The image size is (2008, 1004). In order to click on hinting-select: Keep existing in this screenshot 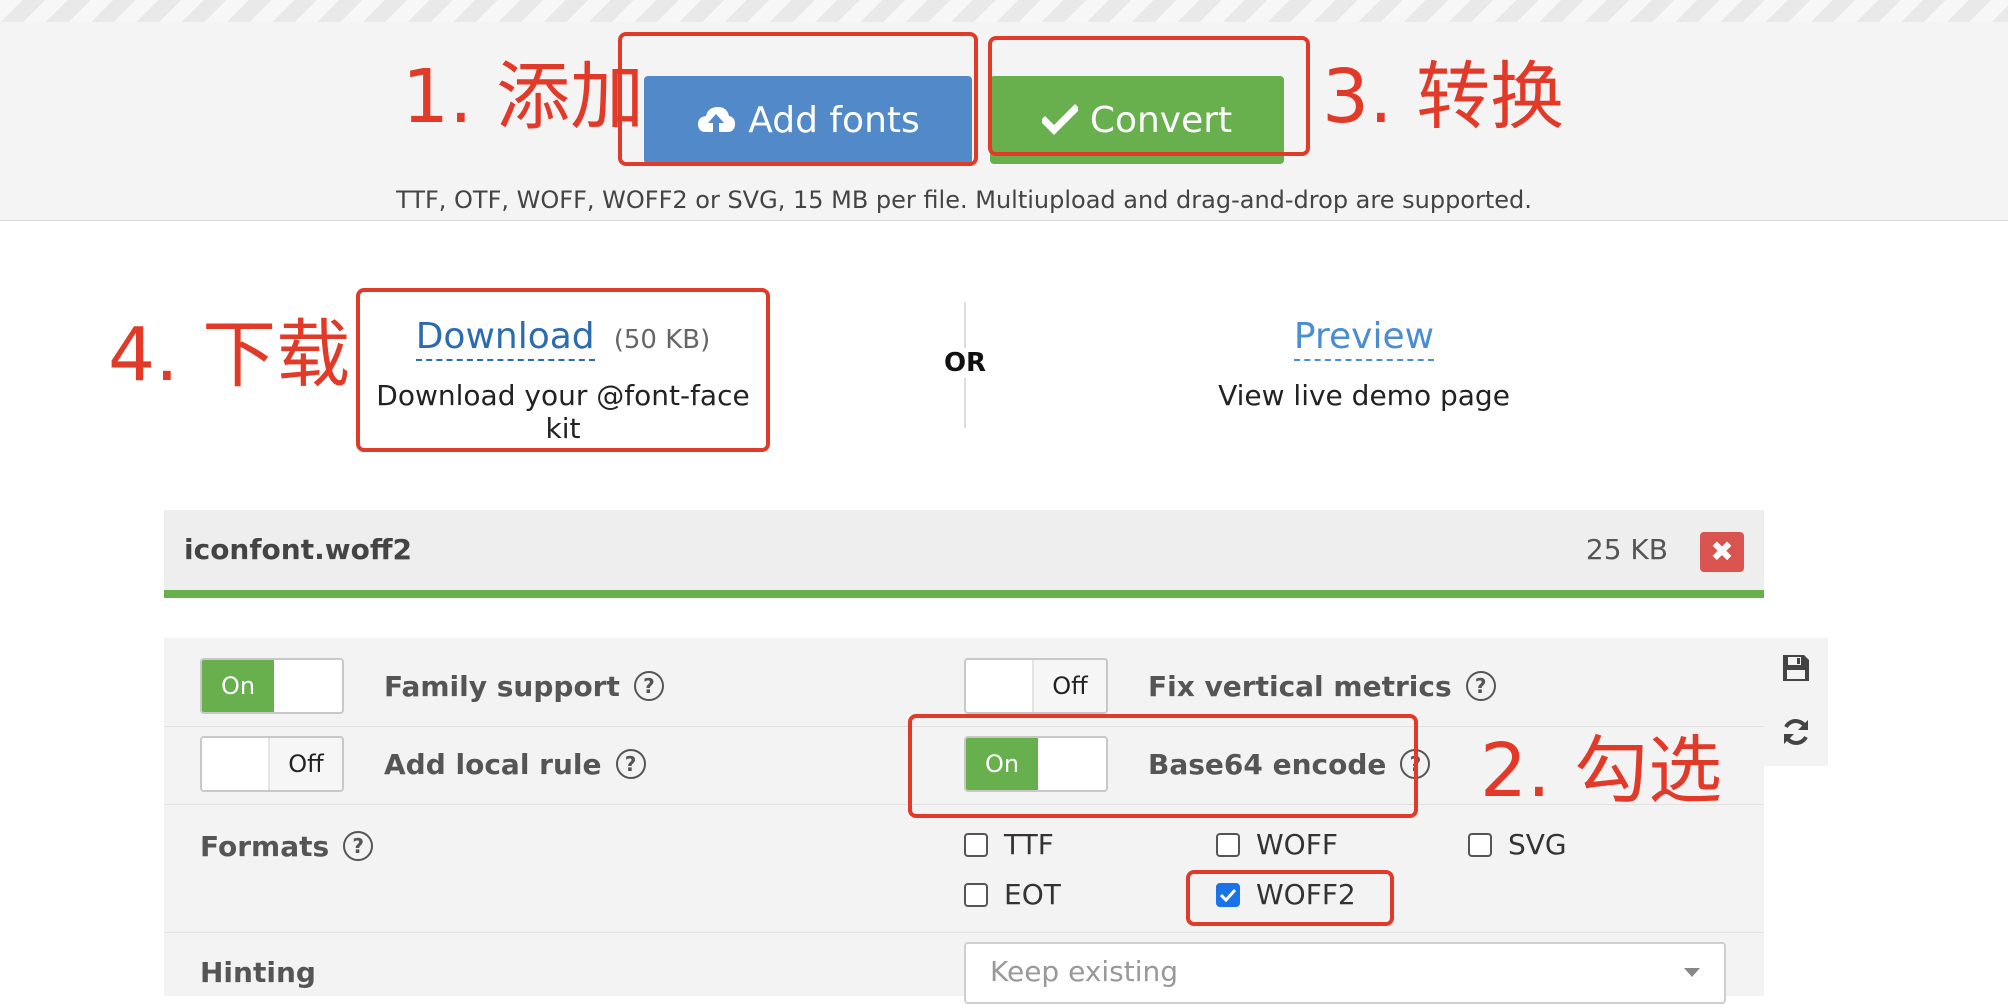, I will do `click(1345, 973)`.